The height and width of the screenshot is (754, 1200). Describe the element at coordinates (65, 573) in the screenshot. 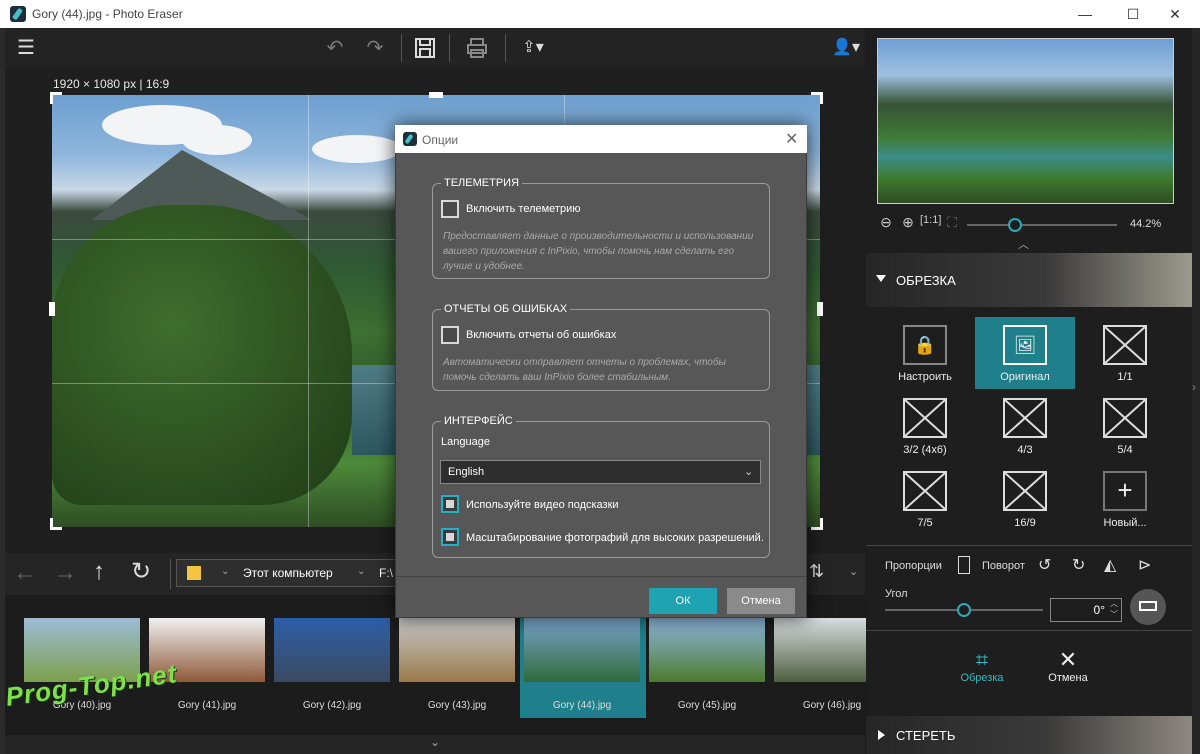

I see `forward-arrow-icon: →` at that location.